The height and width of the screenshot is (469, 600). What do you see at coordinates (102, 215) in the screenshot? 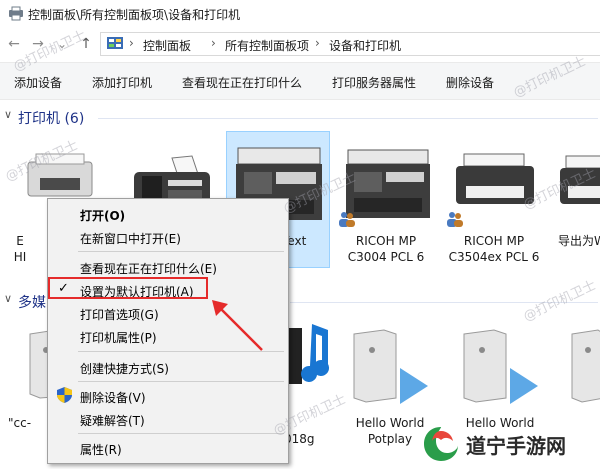
I see `menu-item-open: 打开(O)` at bounding box center [102, 215].